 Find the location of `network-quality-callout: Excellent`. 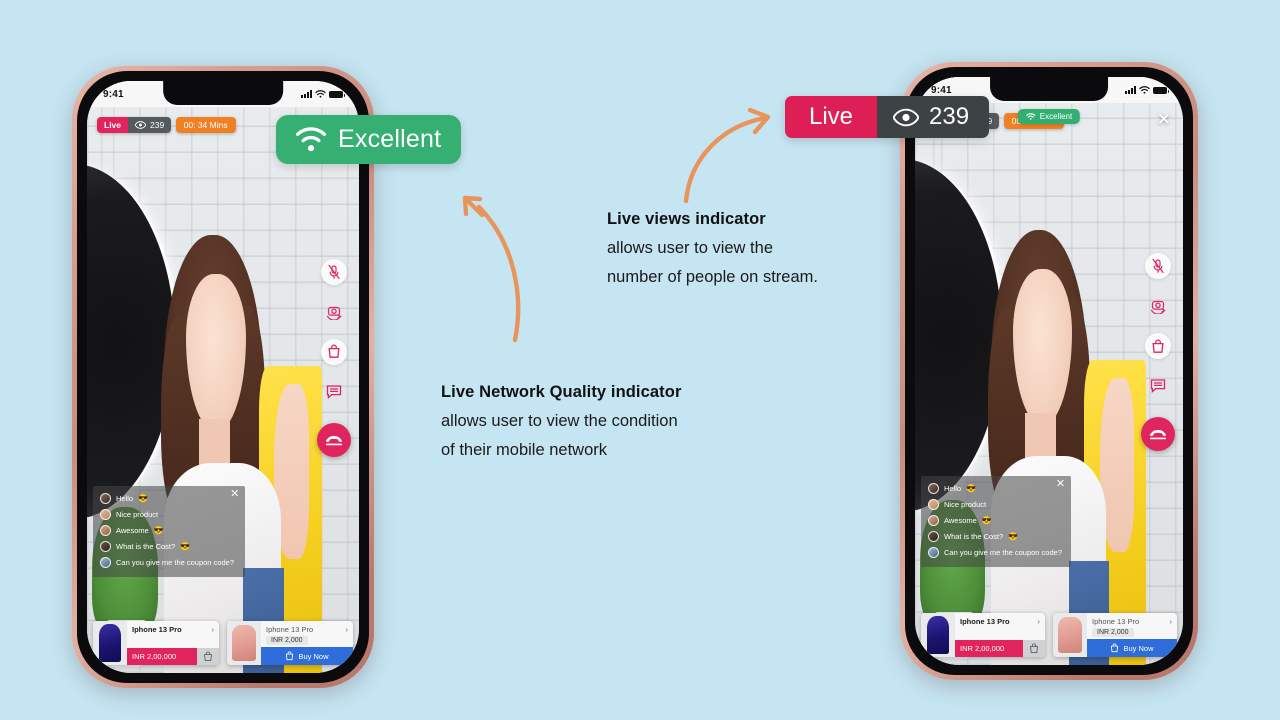

network-quality-callout: Excellent is located at coordinates (369, 139).